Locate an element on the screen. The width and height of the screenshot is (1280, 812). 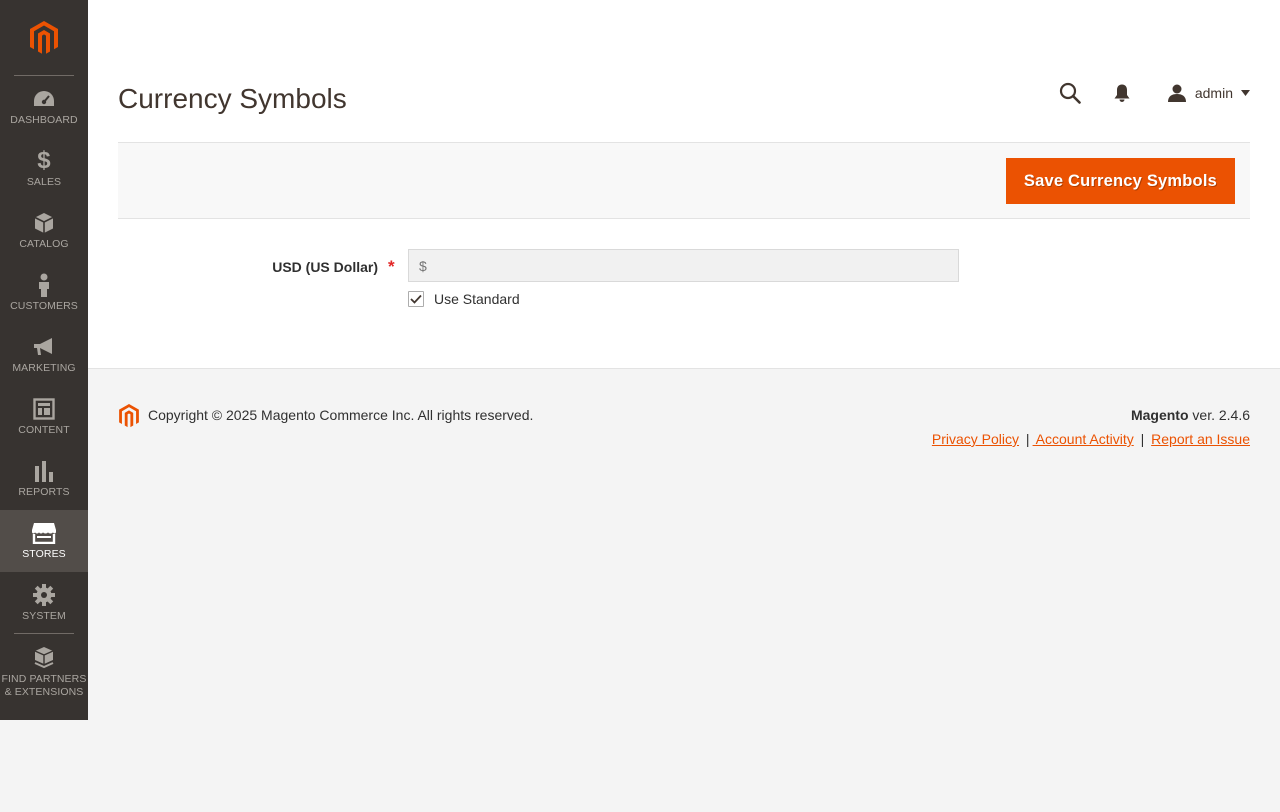
report-issue-link: Report an Issue is located at coordinates (1200, 439).